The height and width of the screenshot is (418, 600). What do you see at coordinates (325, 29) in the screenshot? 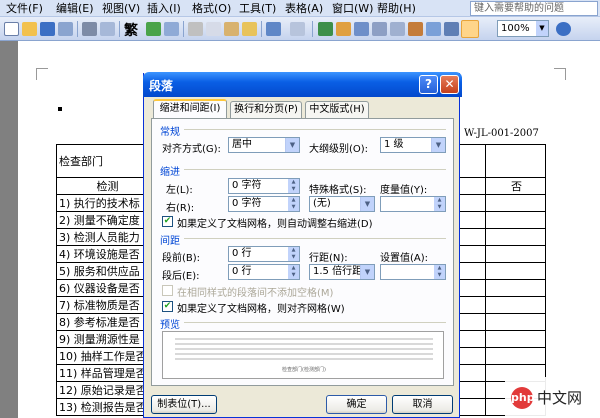
I see `hyperlink-icon` at bounding box center [325, 29].